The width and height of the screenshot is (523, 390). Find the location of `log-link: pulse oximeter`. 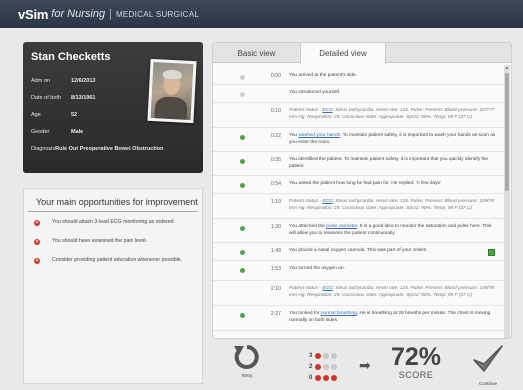

log-link: pulse oximeter is located at coordinates (341, 226).